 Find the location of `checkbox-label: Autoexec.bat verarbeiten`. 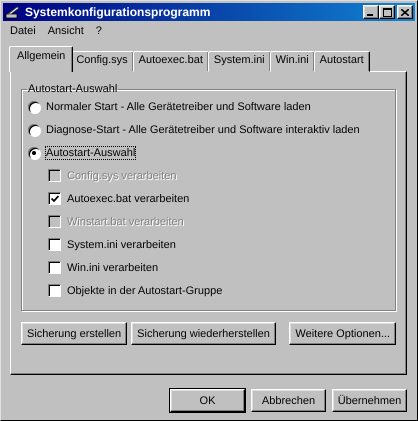

checkbox-label: Autoexec.bat verarbeiten is located at coordinates (128, 198).